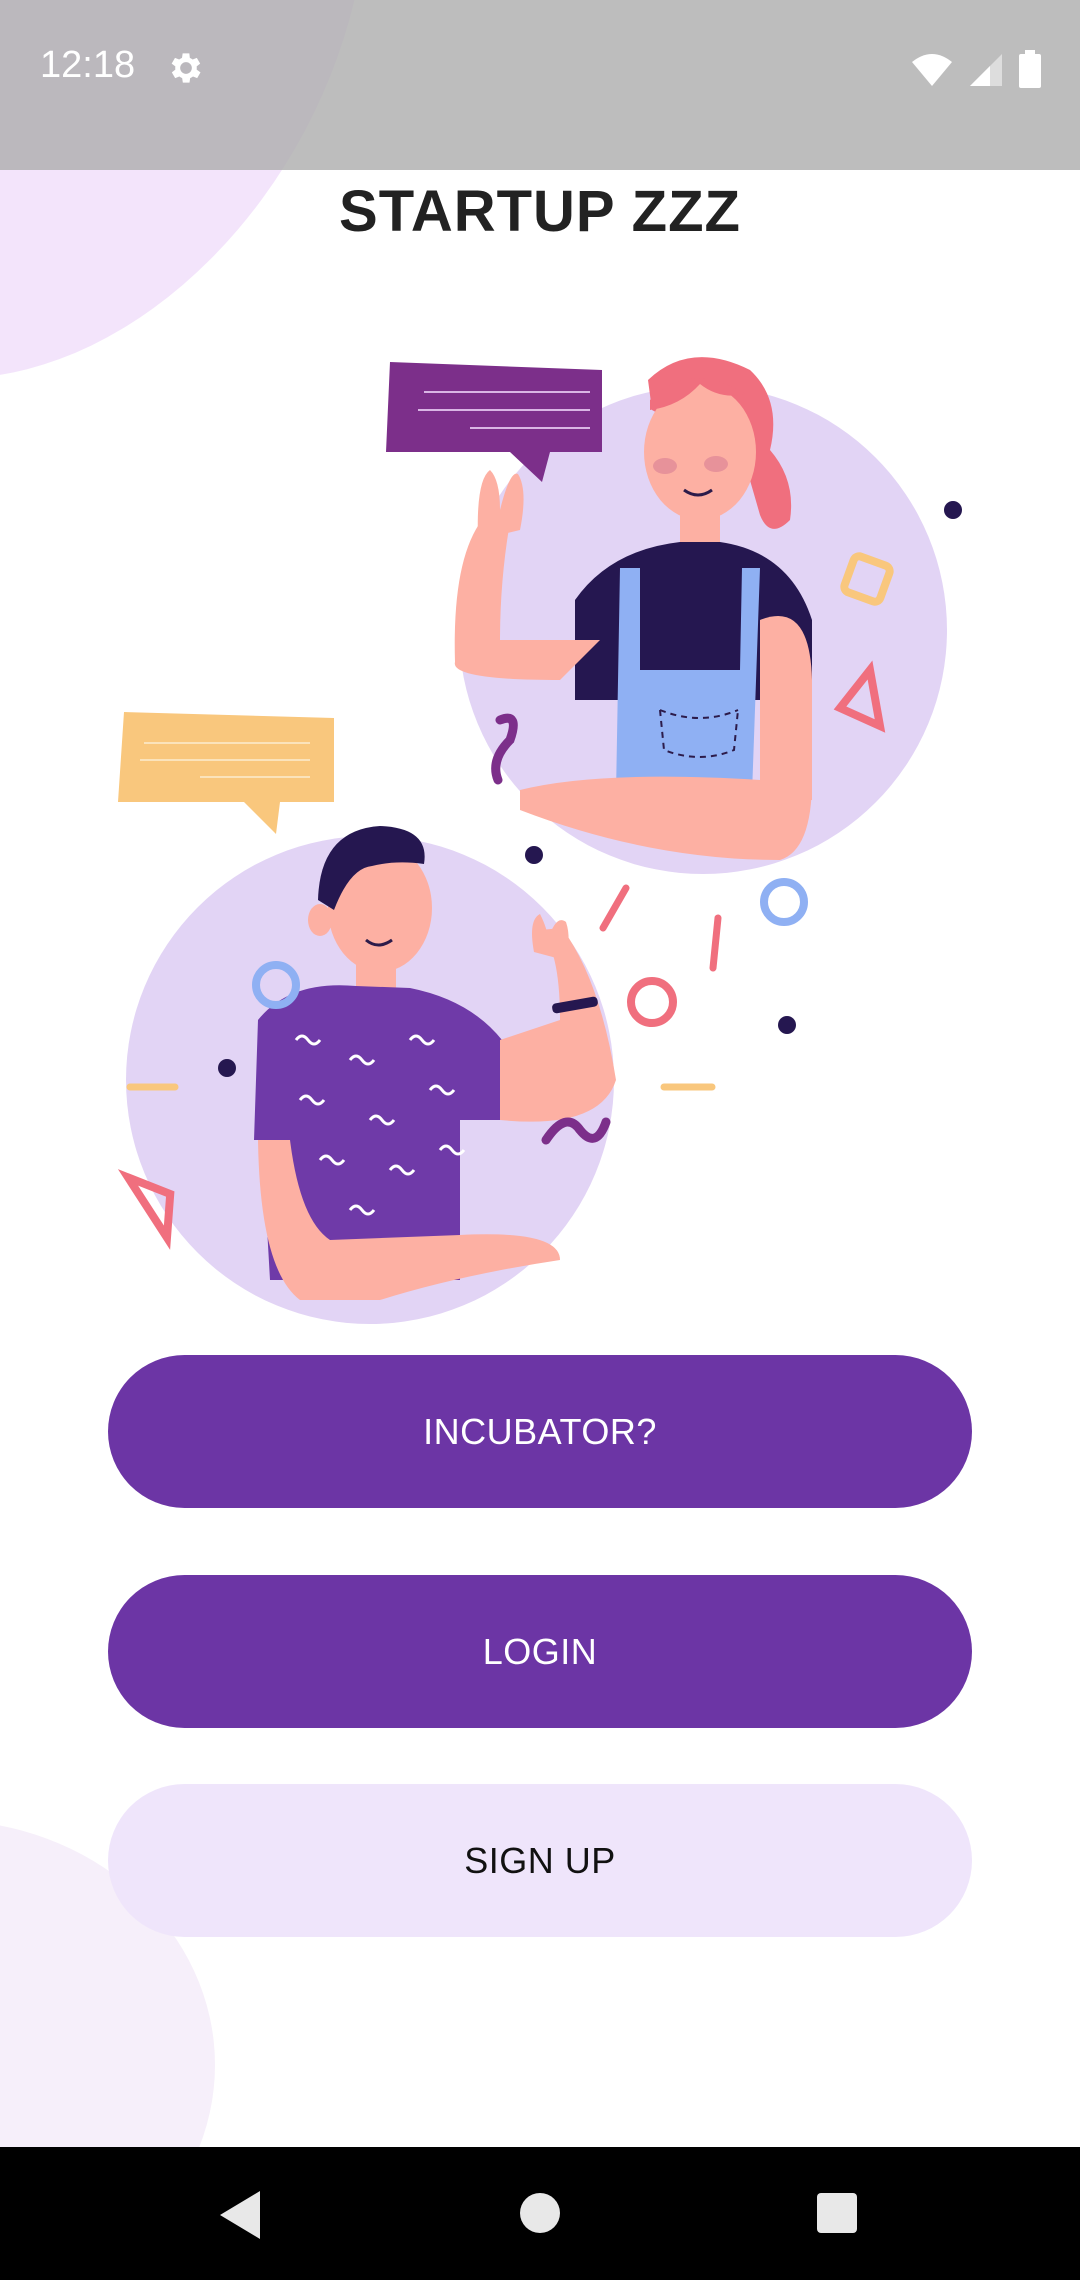 The width and height of the screenshot is (1080, 2280). I want to click on app-title: STARTUP ZZZ, so click(540, 211).